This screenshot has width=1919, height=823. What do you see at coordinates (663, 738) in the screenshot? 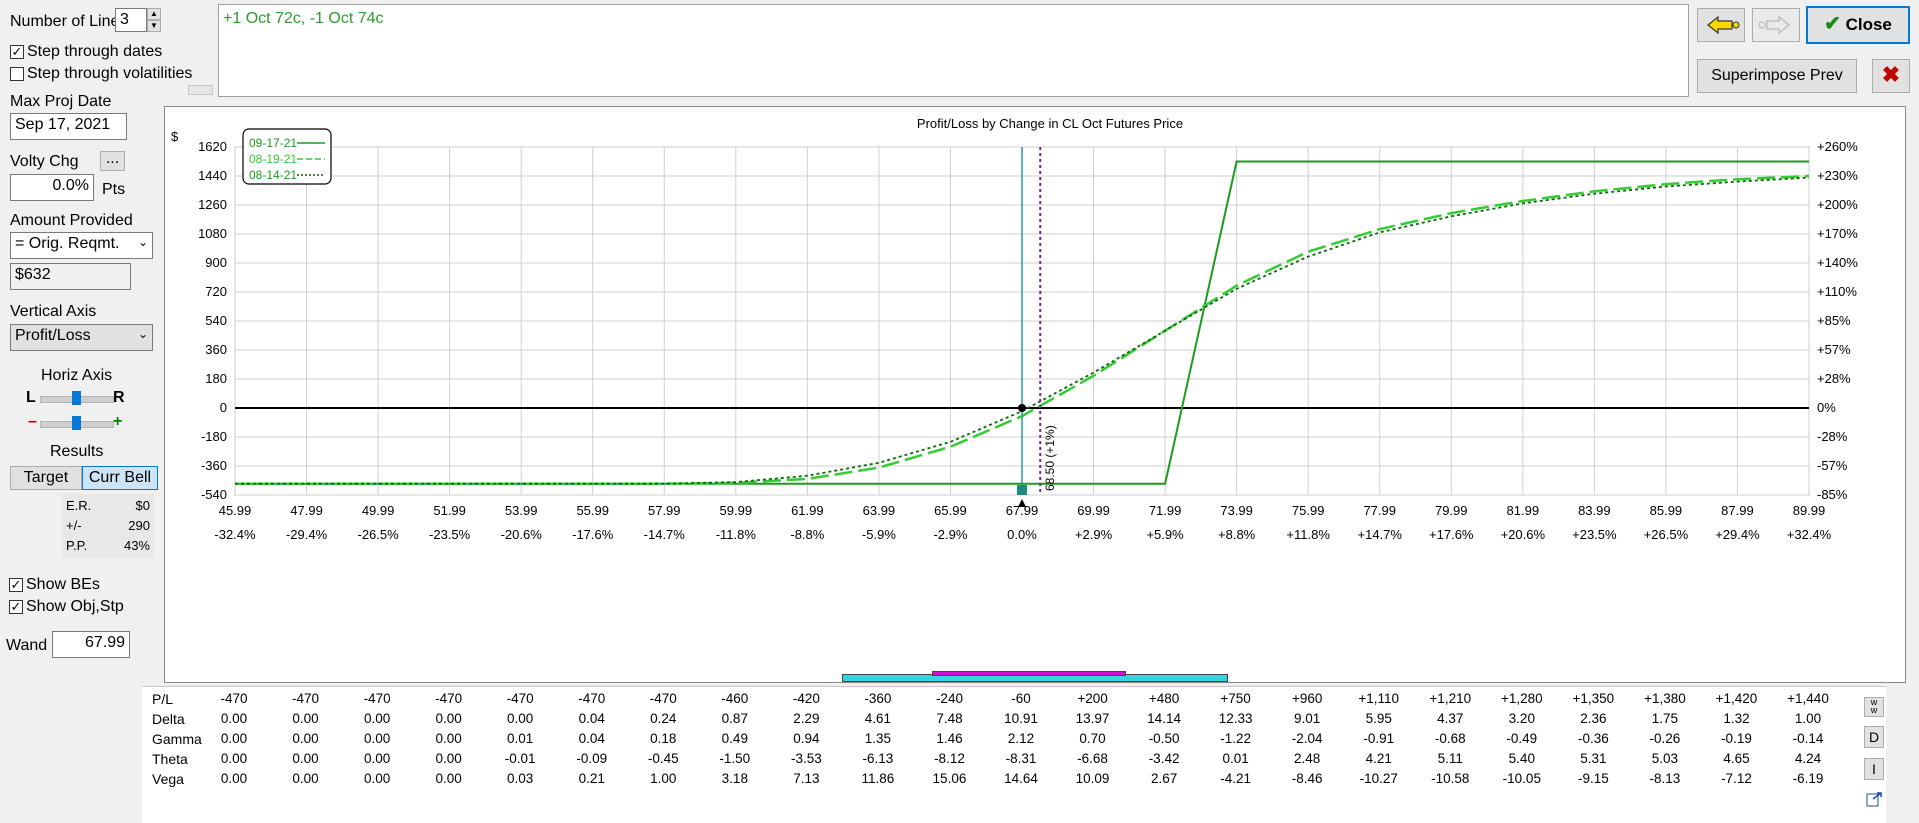
I see `greek-cell: 0.18` at bounding box center [663, 738].